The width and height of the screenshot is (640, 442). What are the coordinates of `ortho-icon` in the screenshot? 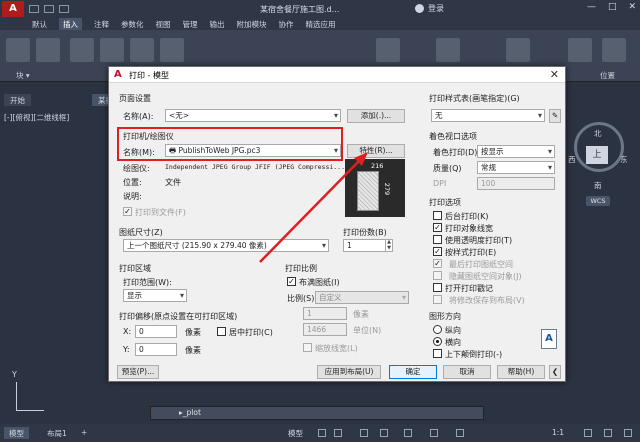 It's located at (364, 433).